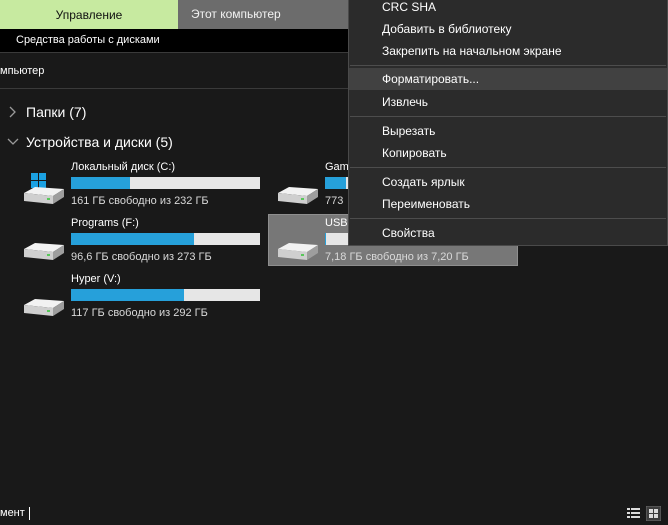 The height and width of the screenshot is (525, 668). Describe the element at coordinates (263, 40) in the screenshot. I see `ribbon-subtab-filler` at that location.